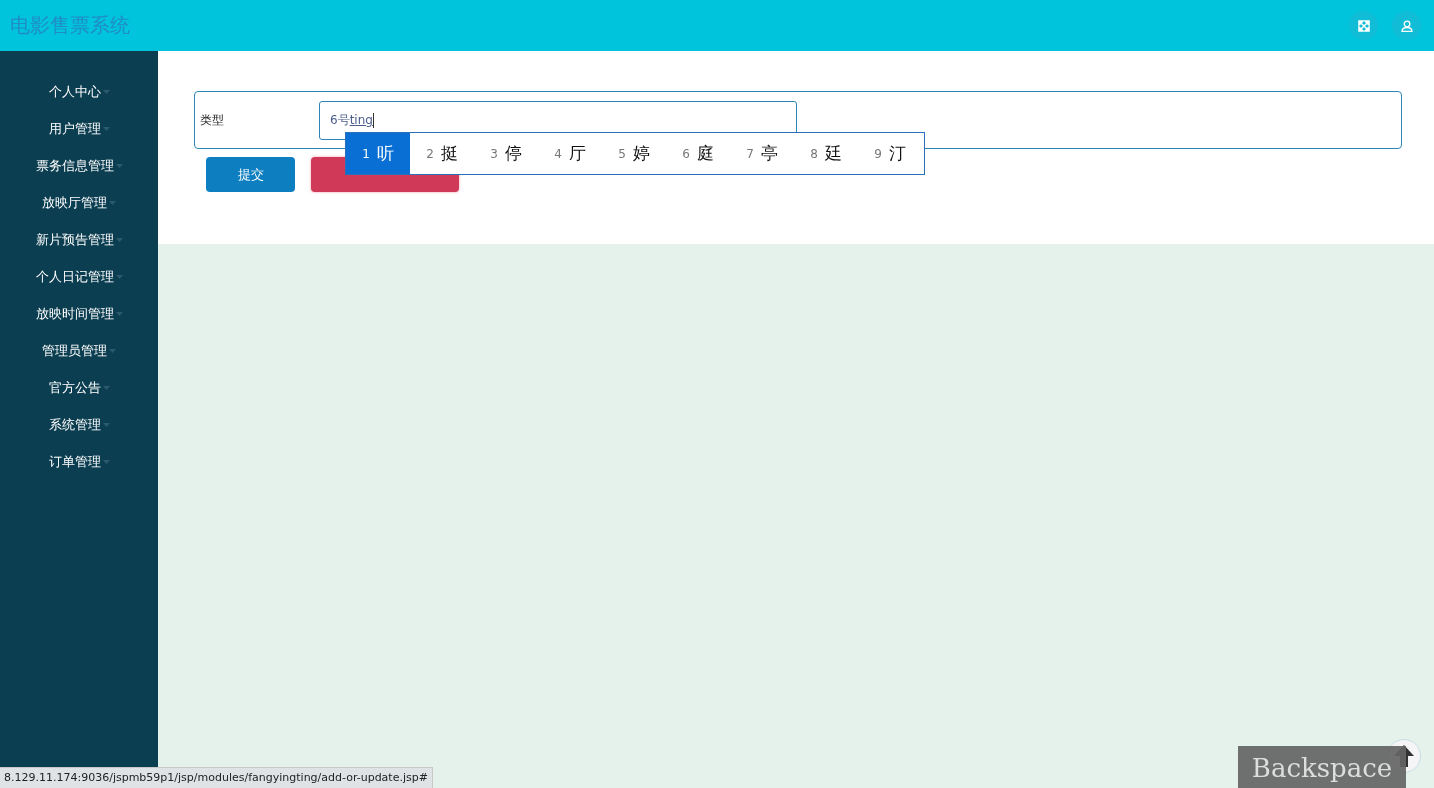 This screenshot has width=1434, height=788. What do you see at coordinates (1322, 767) in the screenshot?
I see `key-overlay: Backspace` at bounding box center [1322, 767].